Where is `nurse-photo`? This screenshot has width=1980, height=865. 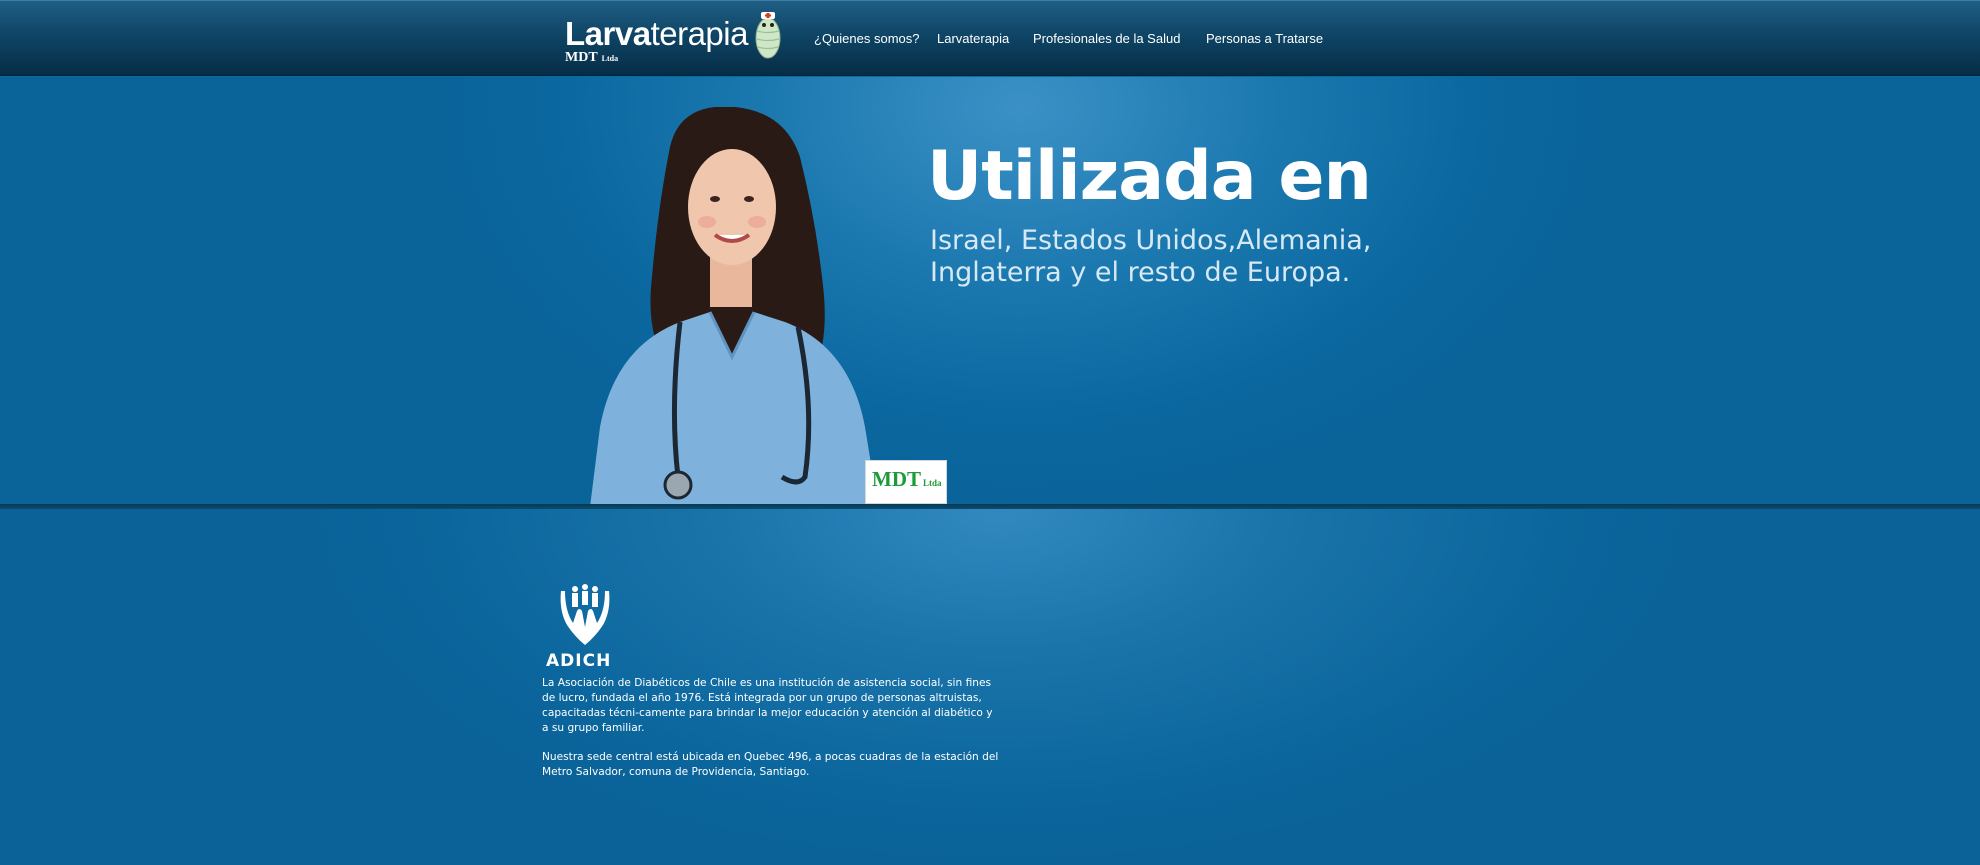
nurse-photo is located at coordinates (734, 305).